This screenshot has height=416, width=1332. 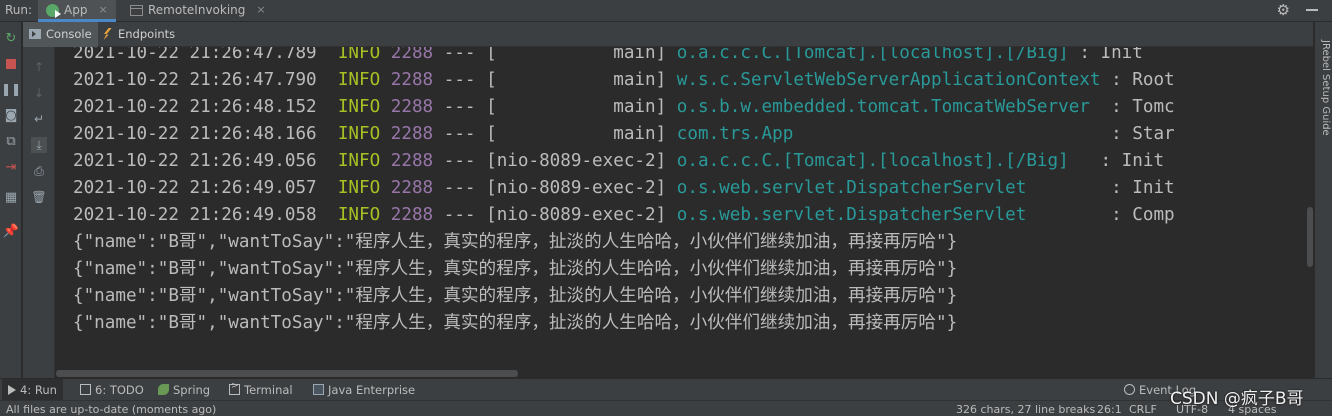 What do you see at coordinates (198, 11) in the screenshot?
I see `tab-remoteinvoking: RemoteInvoking ×` at bounding box center [198, 11].